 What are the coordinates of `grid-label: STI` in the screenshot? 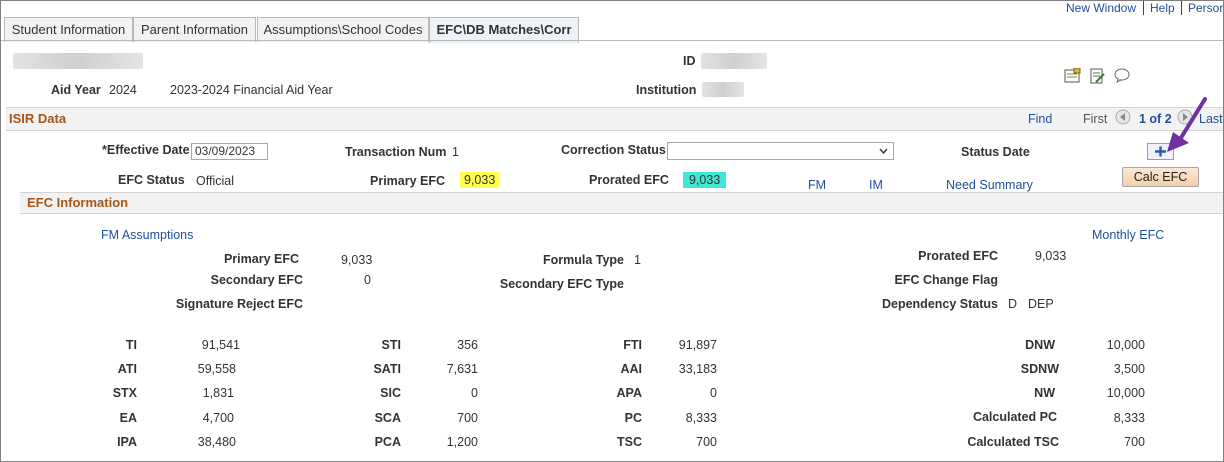 It's located at (391, 345).